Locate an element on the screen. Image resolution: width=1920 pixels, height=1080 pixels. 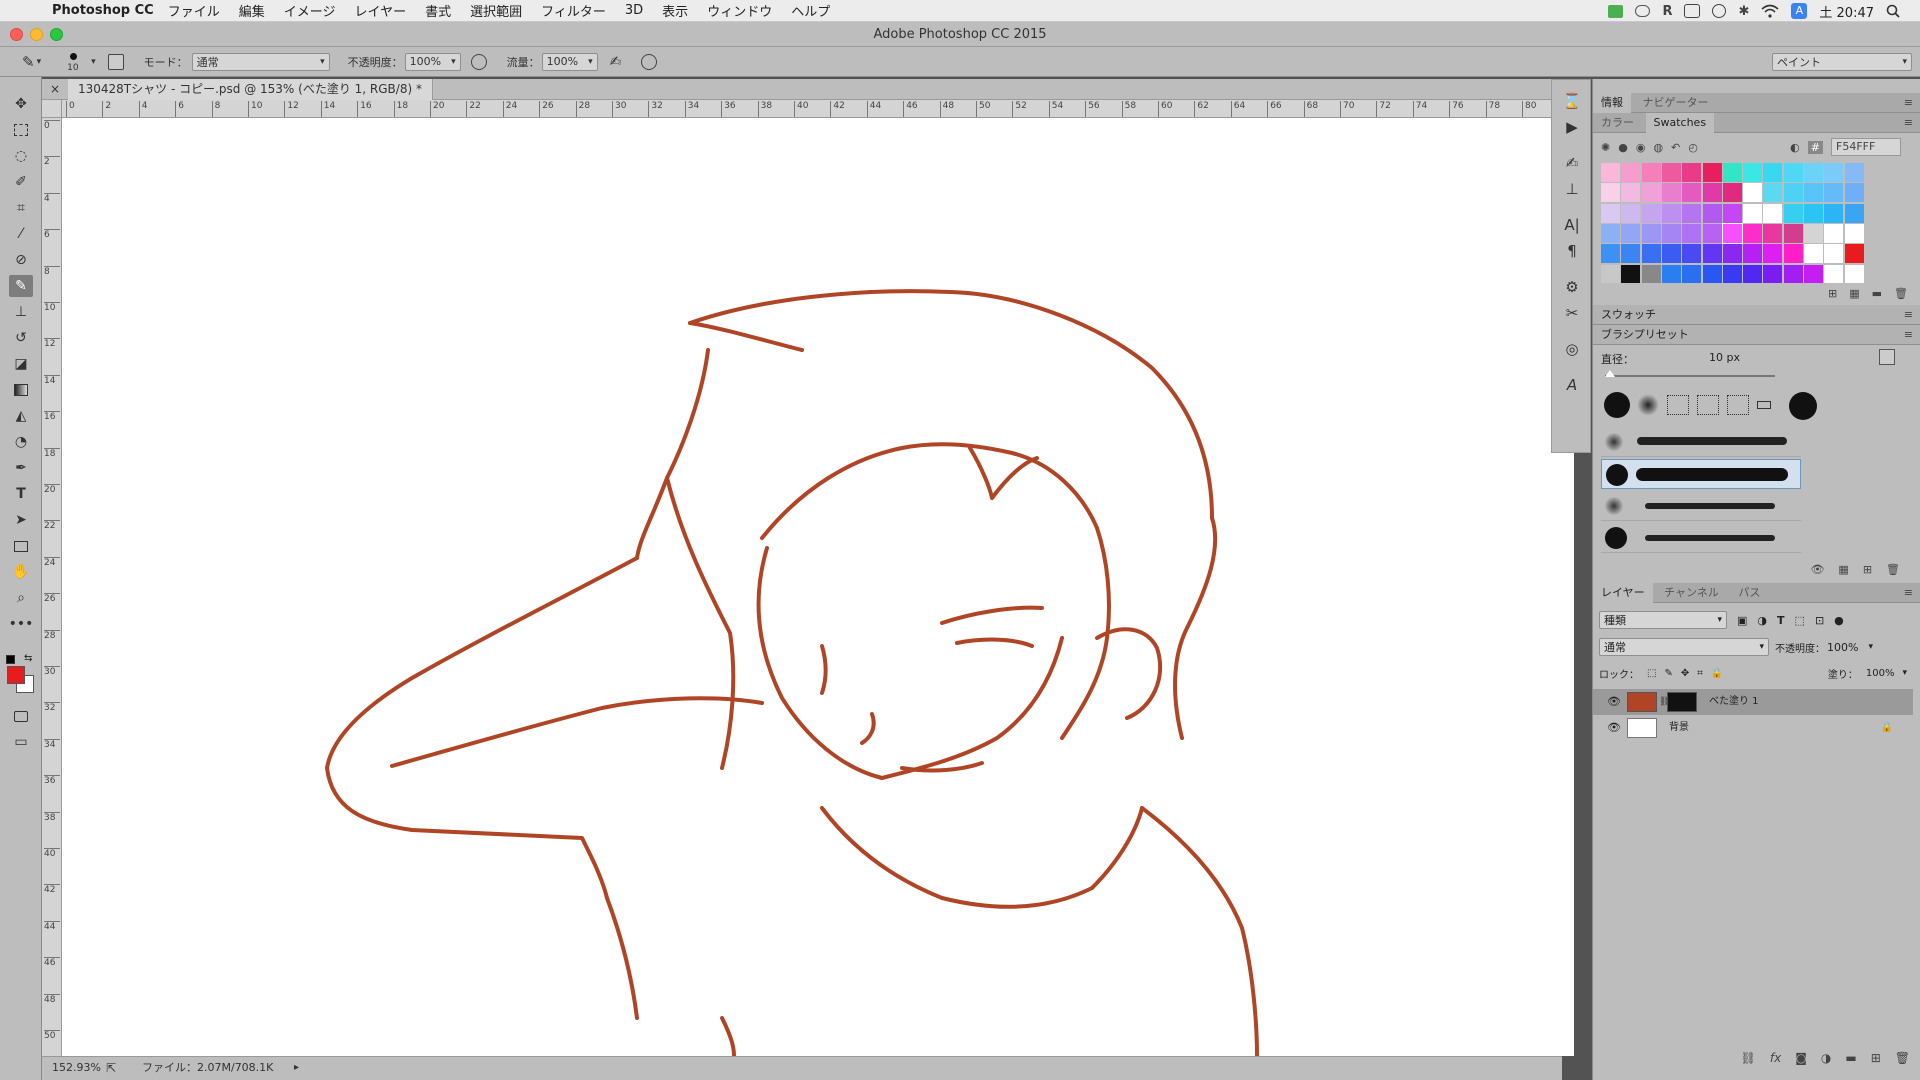
brush-size-picker: 10 is located at coordinates (78, 62).